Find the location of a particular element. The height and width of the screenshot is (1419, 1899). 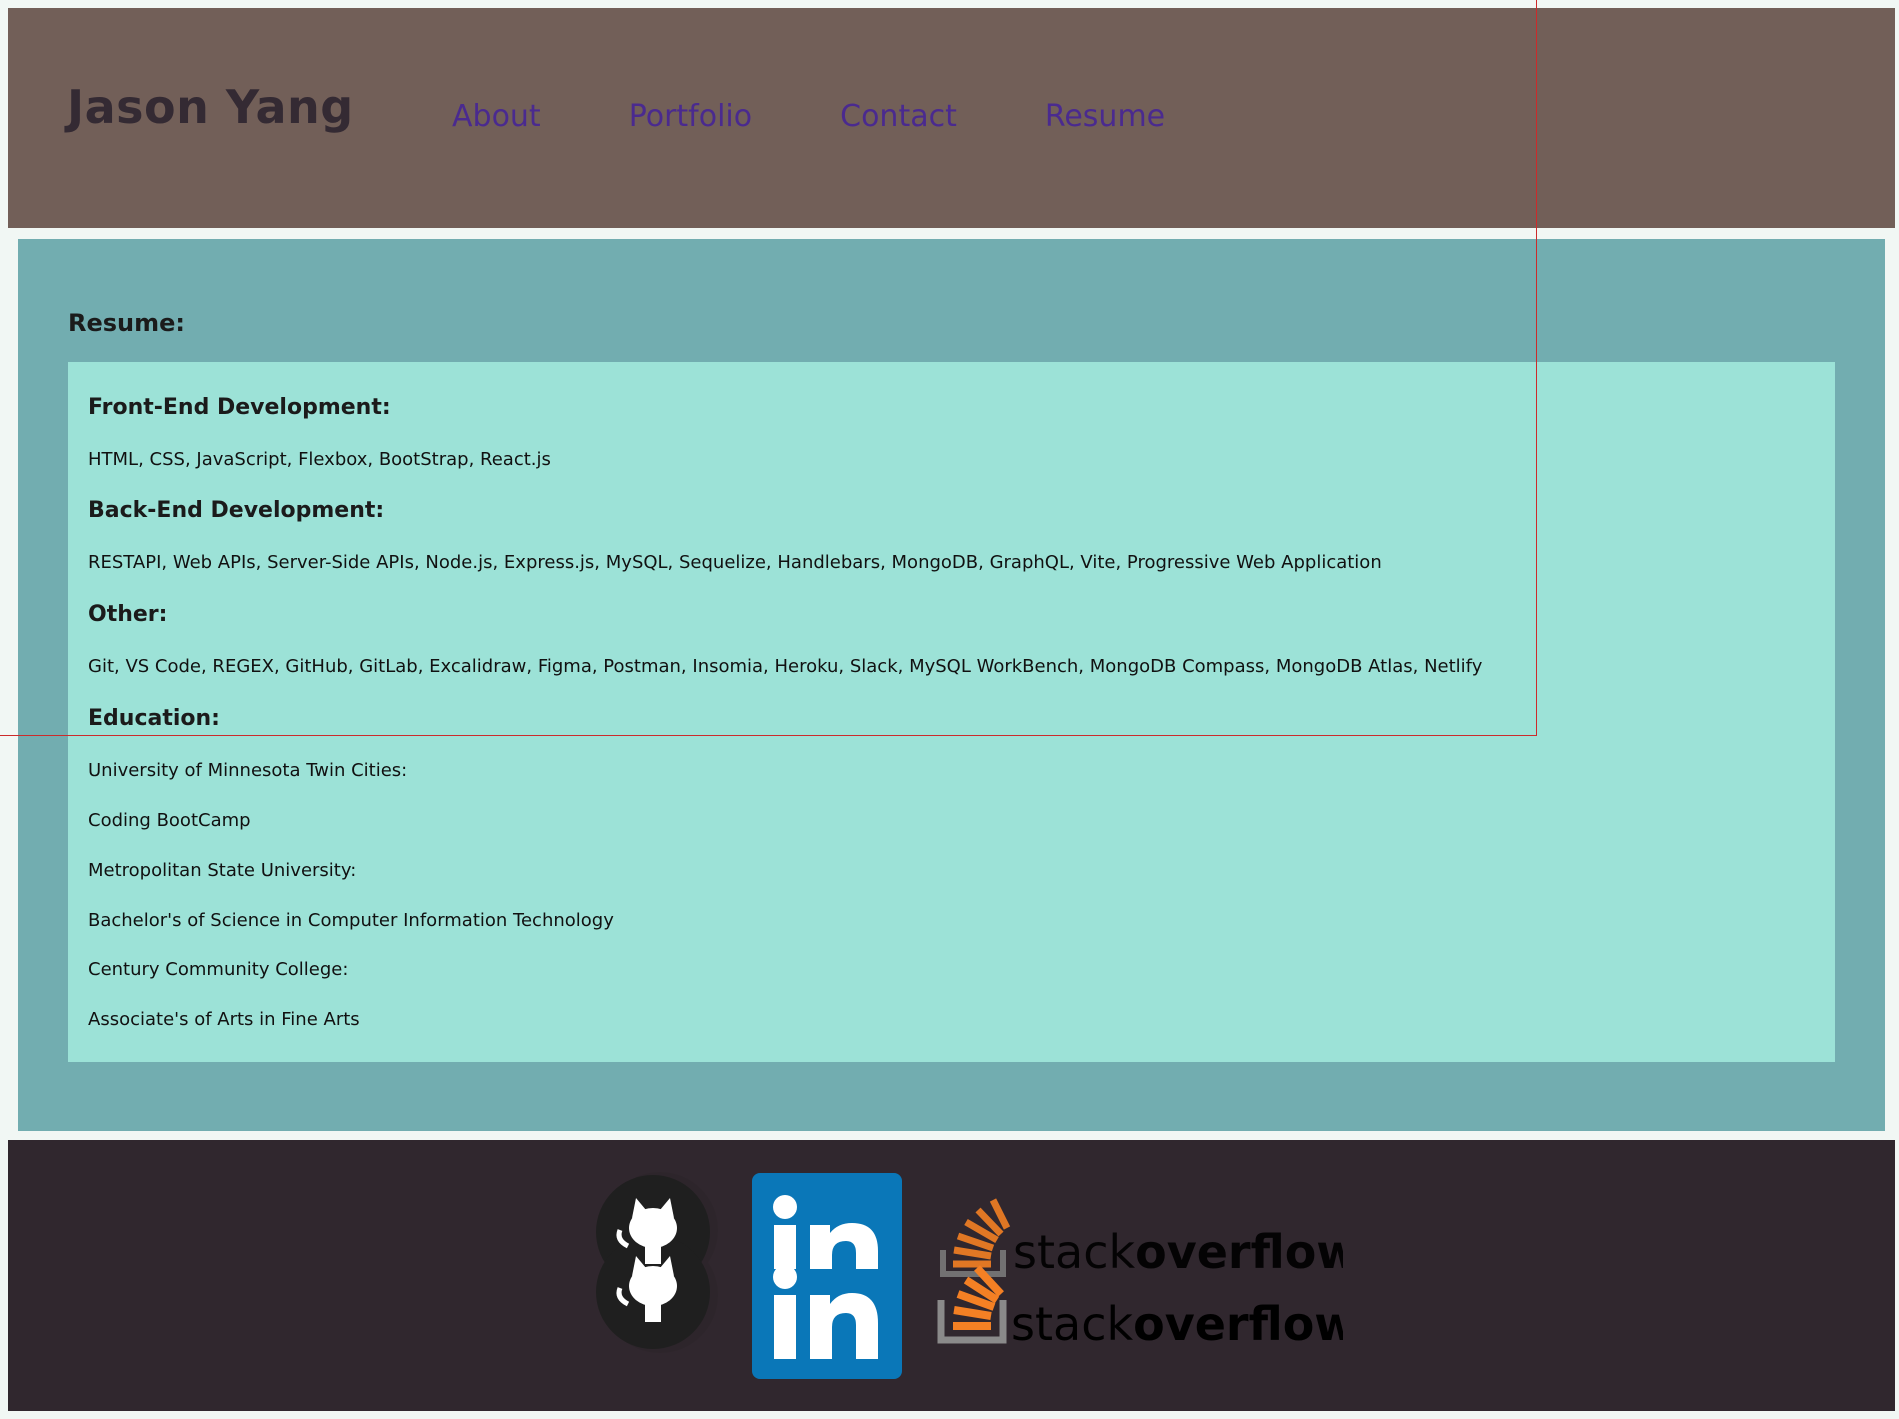

svg-text: stackoverflow is located at coordinates (1177, 1323).